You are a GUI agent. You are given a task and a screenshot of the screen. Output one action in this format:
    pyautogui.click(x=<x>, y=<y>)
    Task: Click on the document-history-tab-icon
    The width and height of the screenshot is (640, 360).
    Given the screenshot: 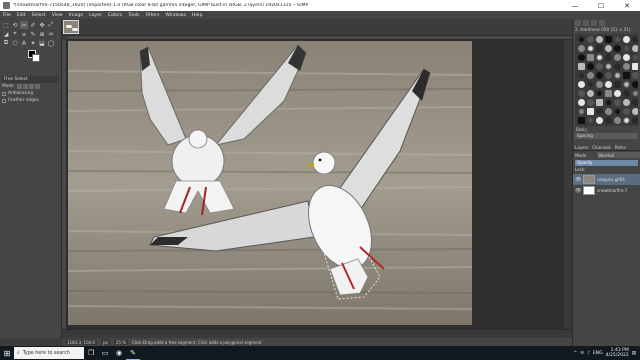 What is the action you would take?
    pyautogui.click(x=602, y=23)
    